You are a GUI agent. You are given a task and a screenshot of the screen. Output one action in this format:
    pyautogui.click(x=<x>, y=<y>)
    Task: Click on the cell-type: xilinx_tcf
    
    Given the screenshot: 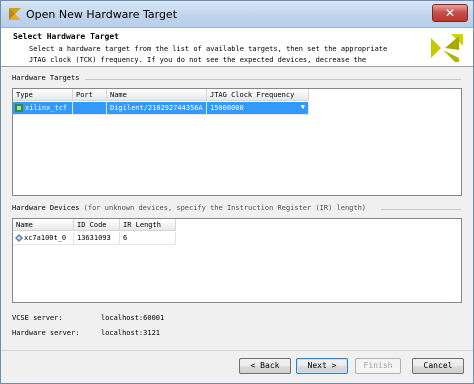 What is the action you would take?
    pyautogui.click(x=43, y=108)
    